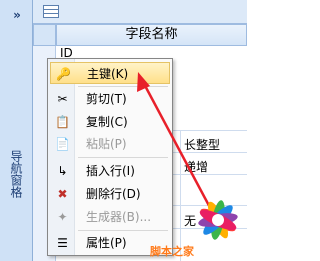 The image size is (320, 261). What do you see at coordinates (172, 251) in the screenshot?
I see `watermark-text: 脚本之家` at bounding box center [172, 251].